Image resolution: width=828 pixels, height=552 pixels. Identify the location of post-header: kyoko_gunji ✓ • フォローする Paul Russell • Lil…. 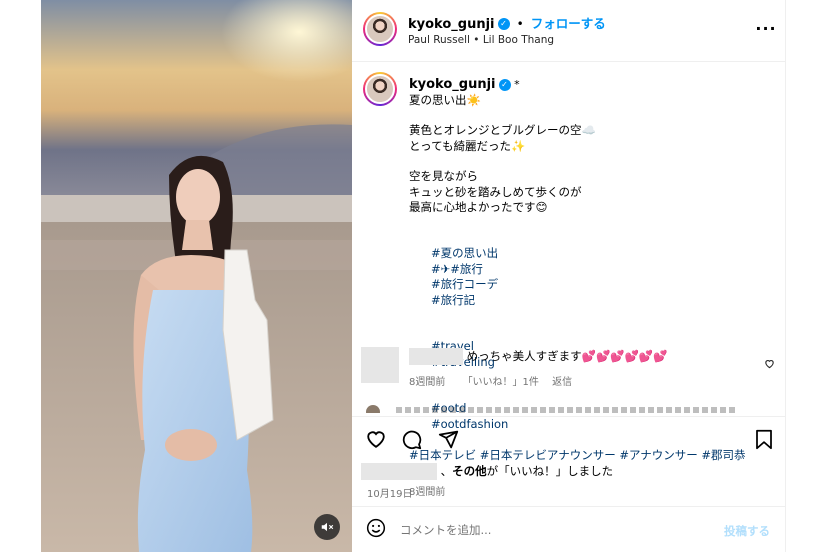
(573, 29).